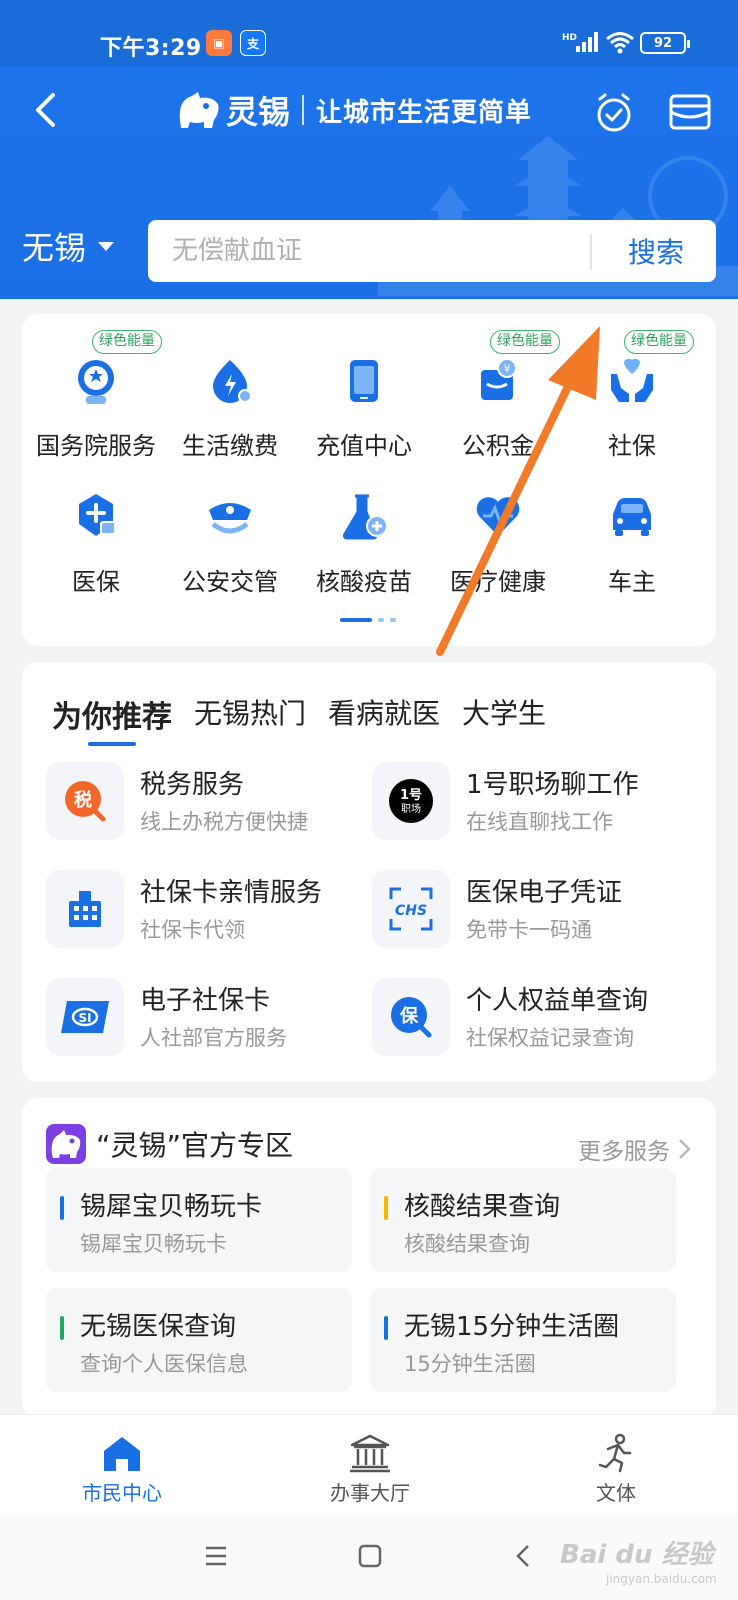  What do you see at coordinates (363, 251) in the screenshot?
I see `search-input` at bounding box center [363, 251].